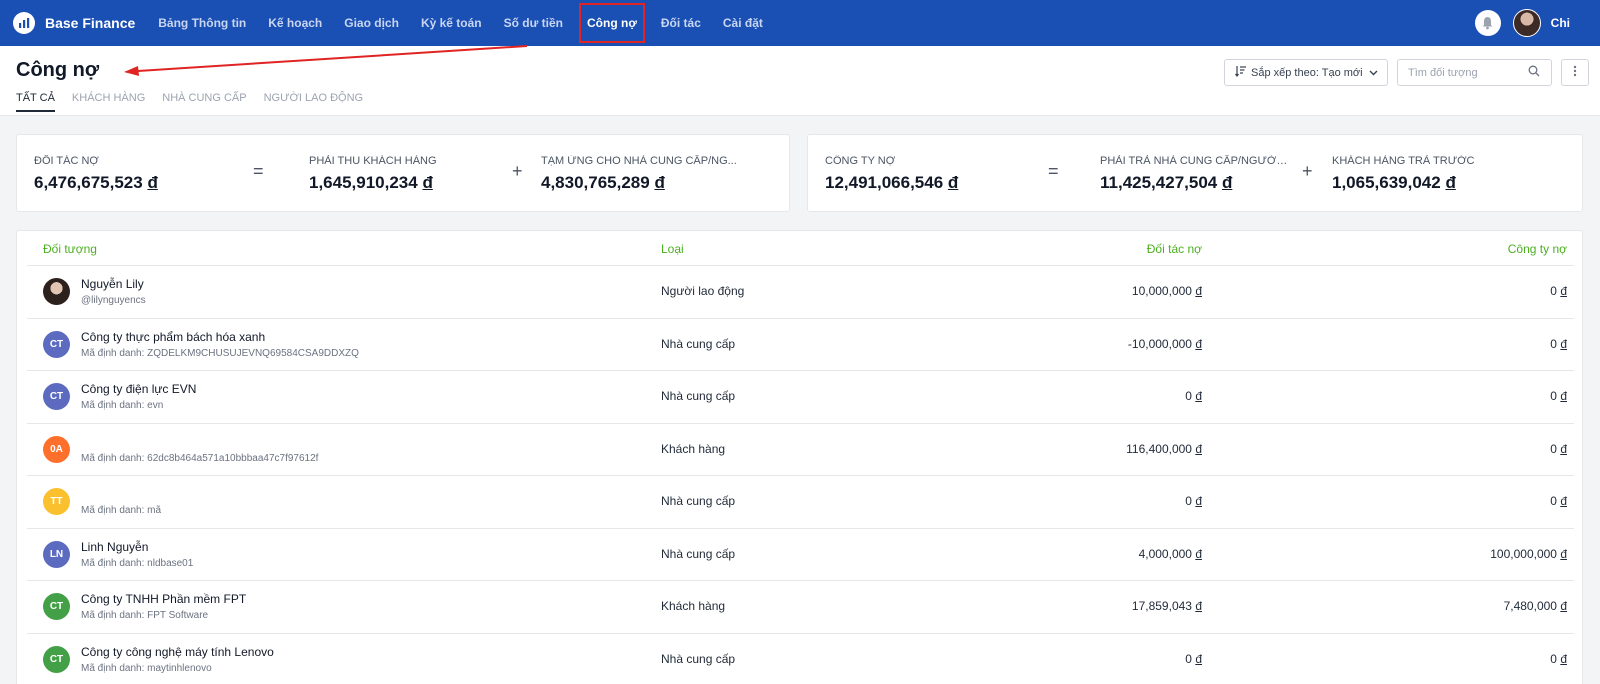  Describe the element at coordinates (295, 23) in the screenshot. I see `nav-item-plan: Kế hoạch` at that location.